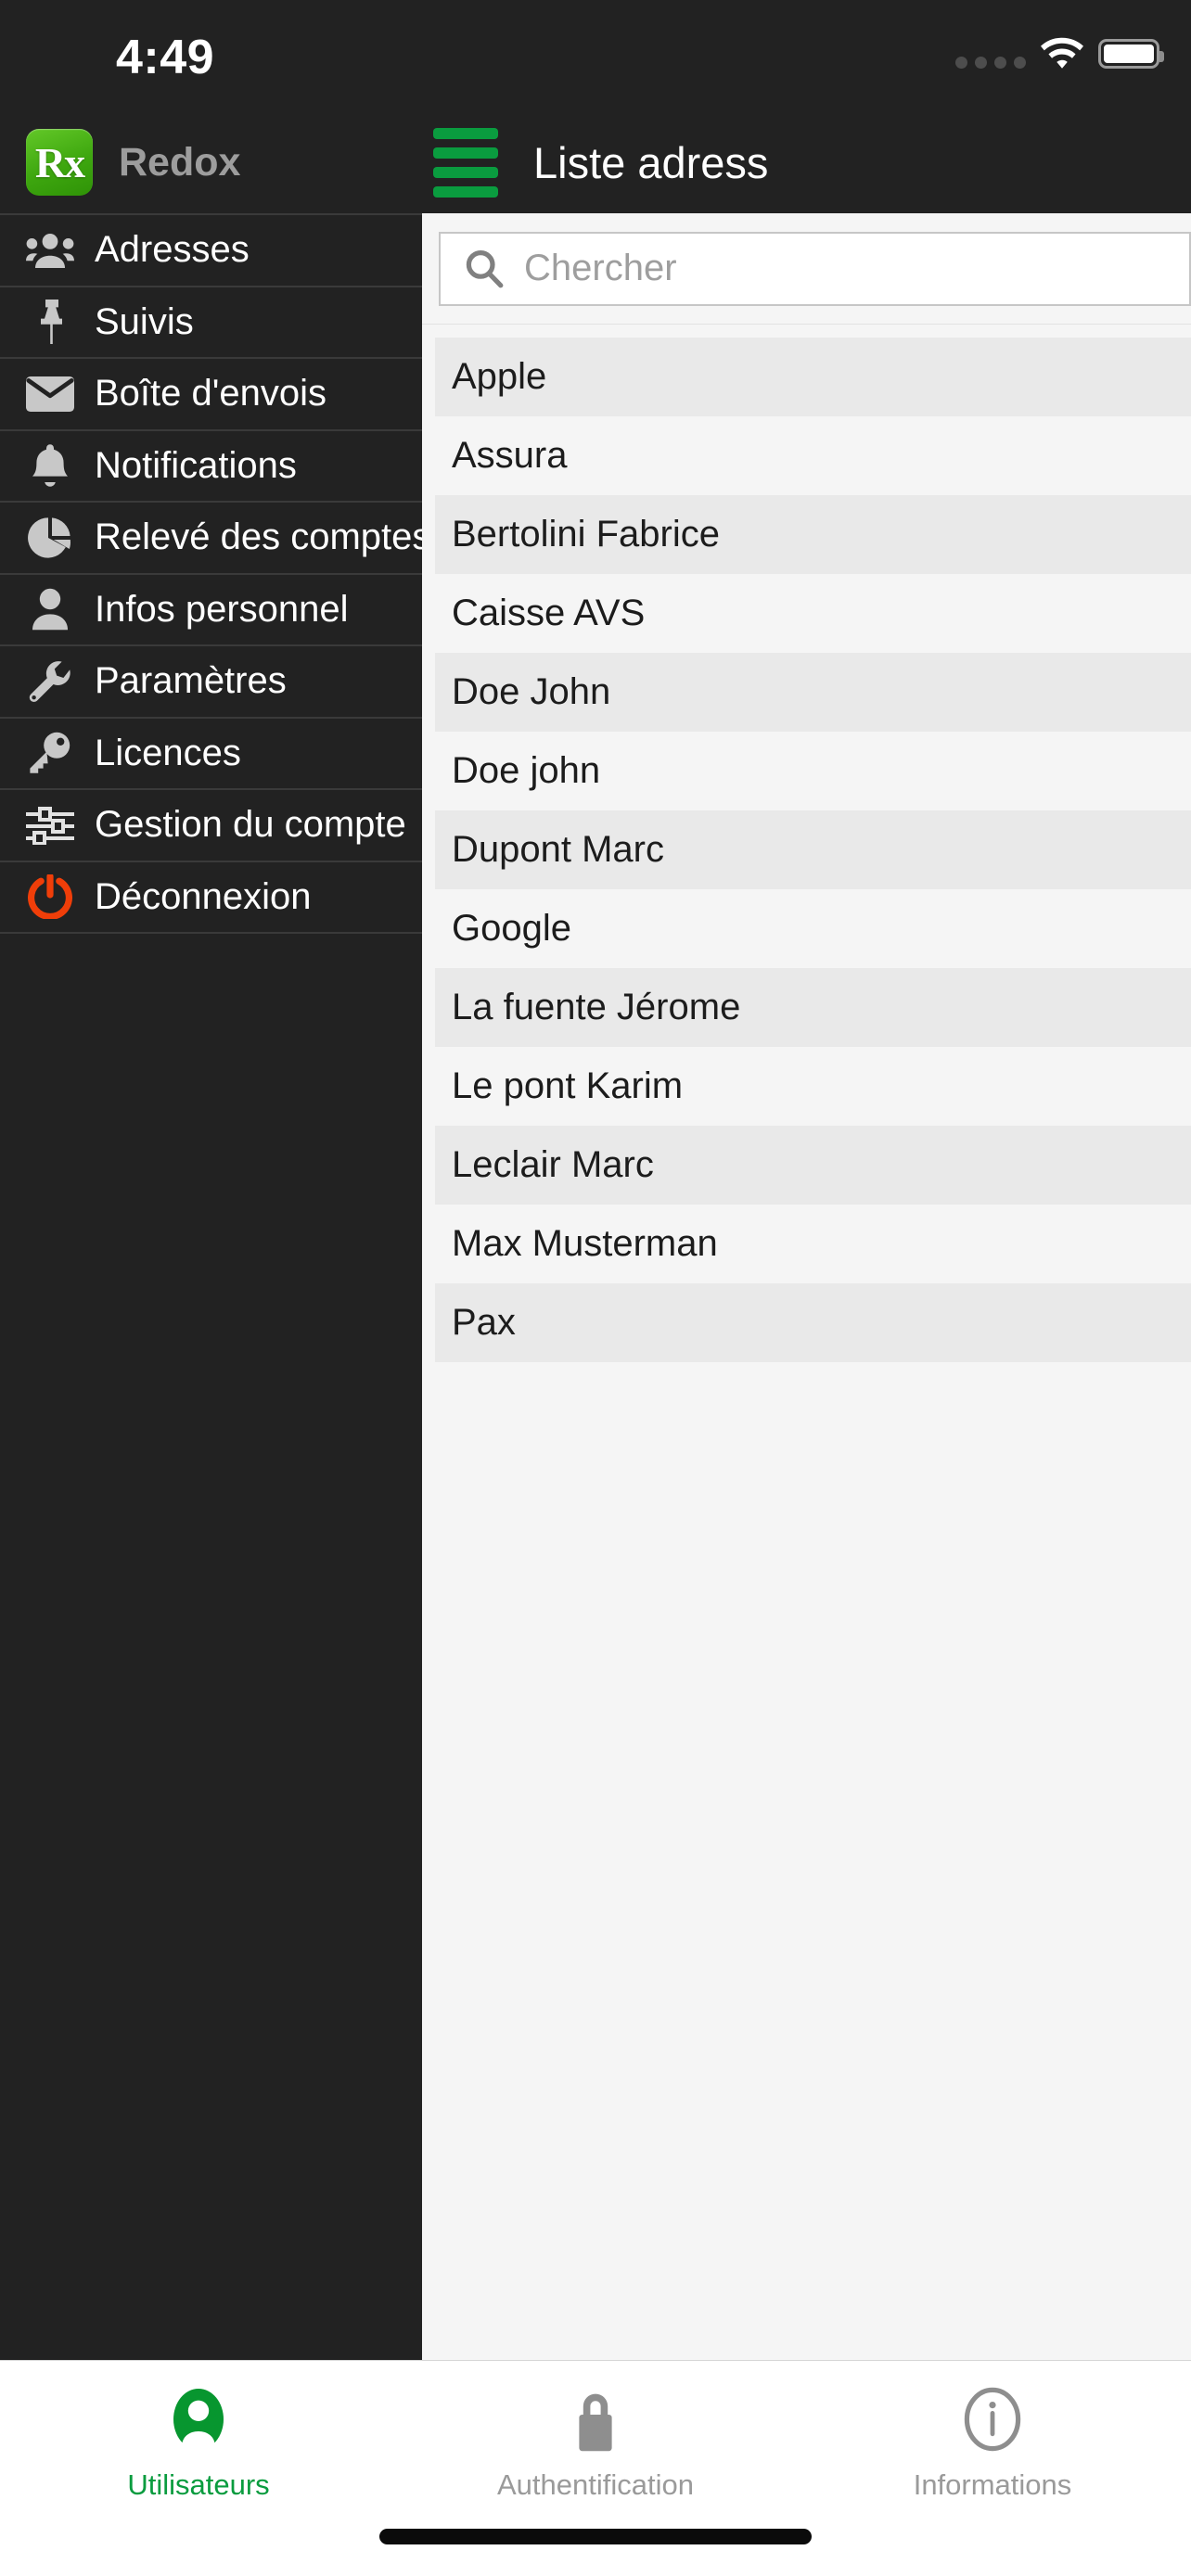 The height and width of the screenshot is (2576, 1191). I want to click on rx-logo-icon: Rx, so click(60, 162).